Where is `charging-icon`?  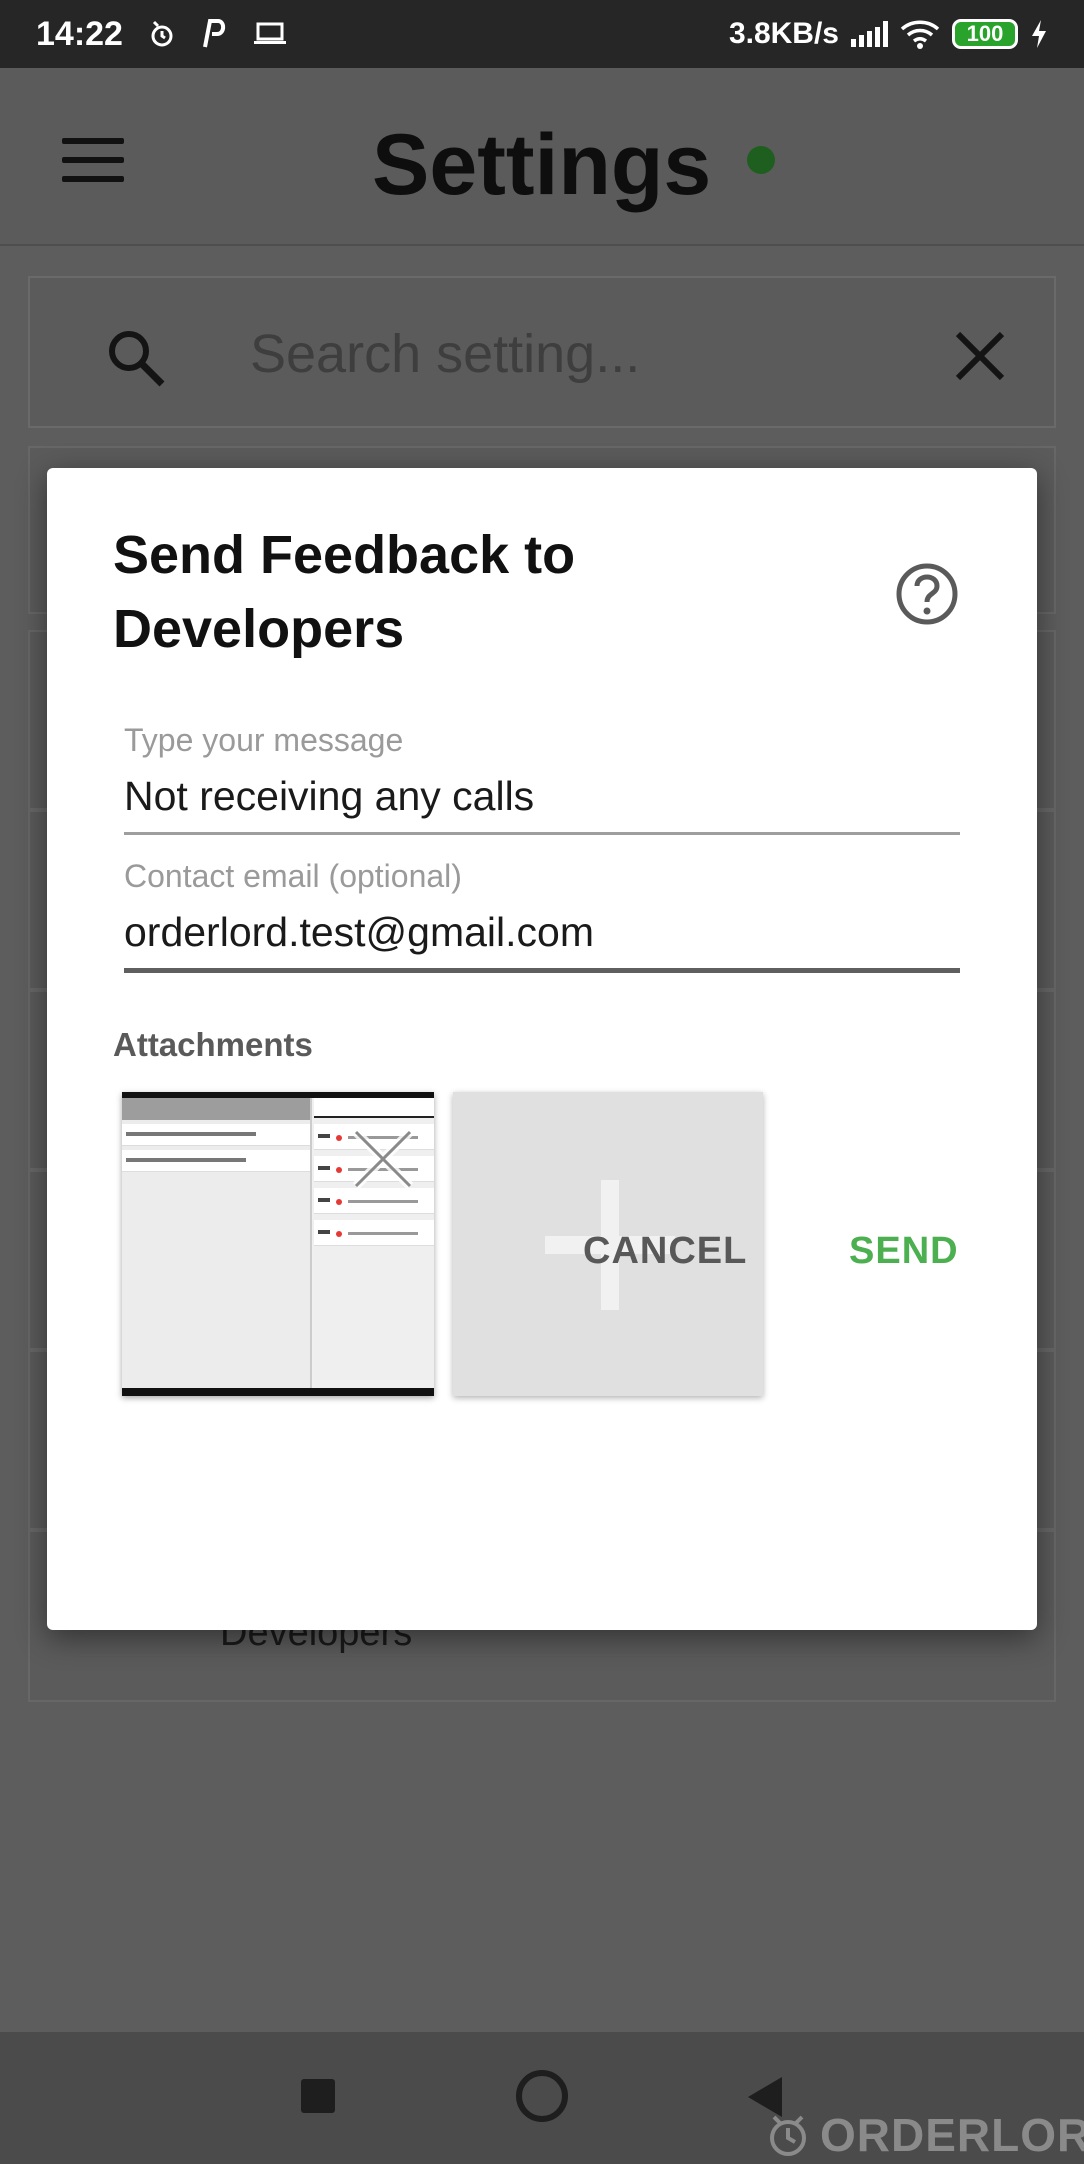
charging-icon is located at coordinates (1039, 34).